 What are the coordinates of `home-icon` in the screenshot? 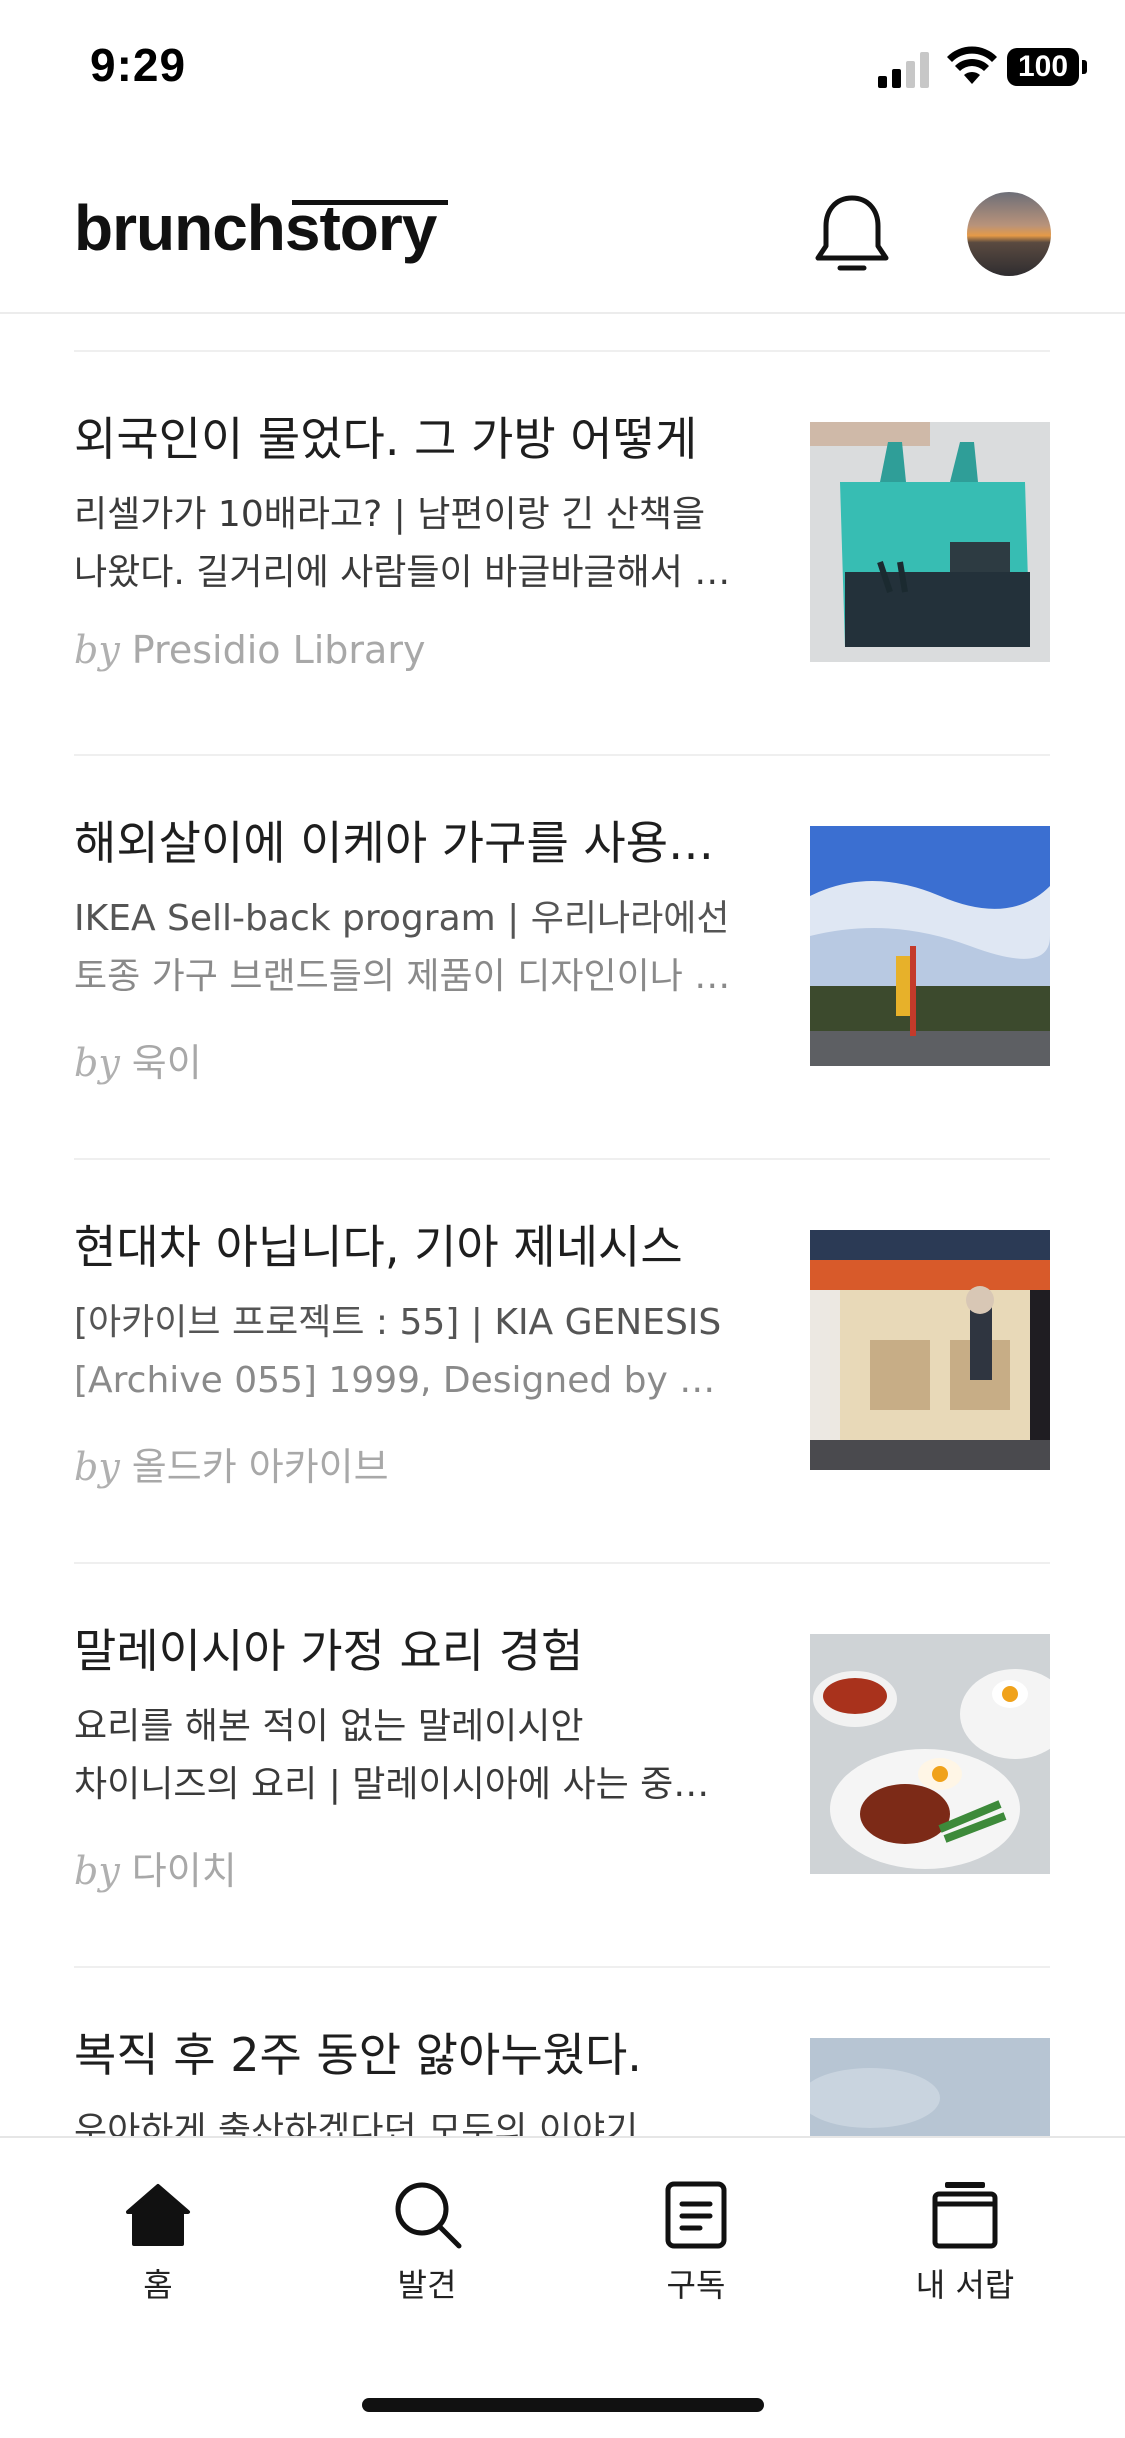 It's located at (158, 2215).